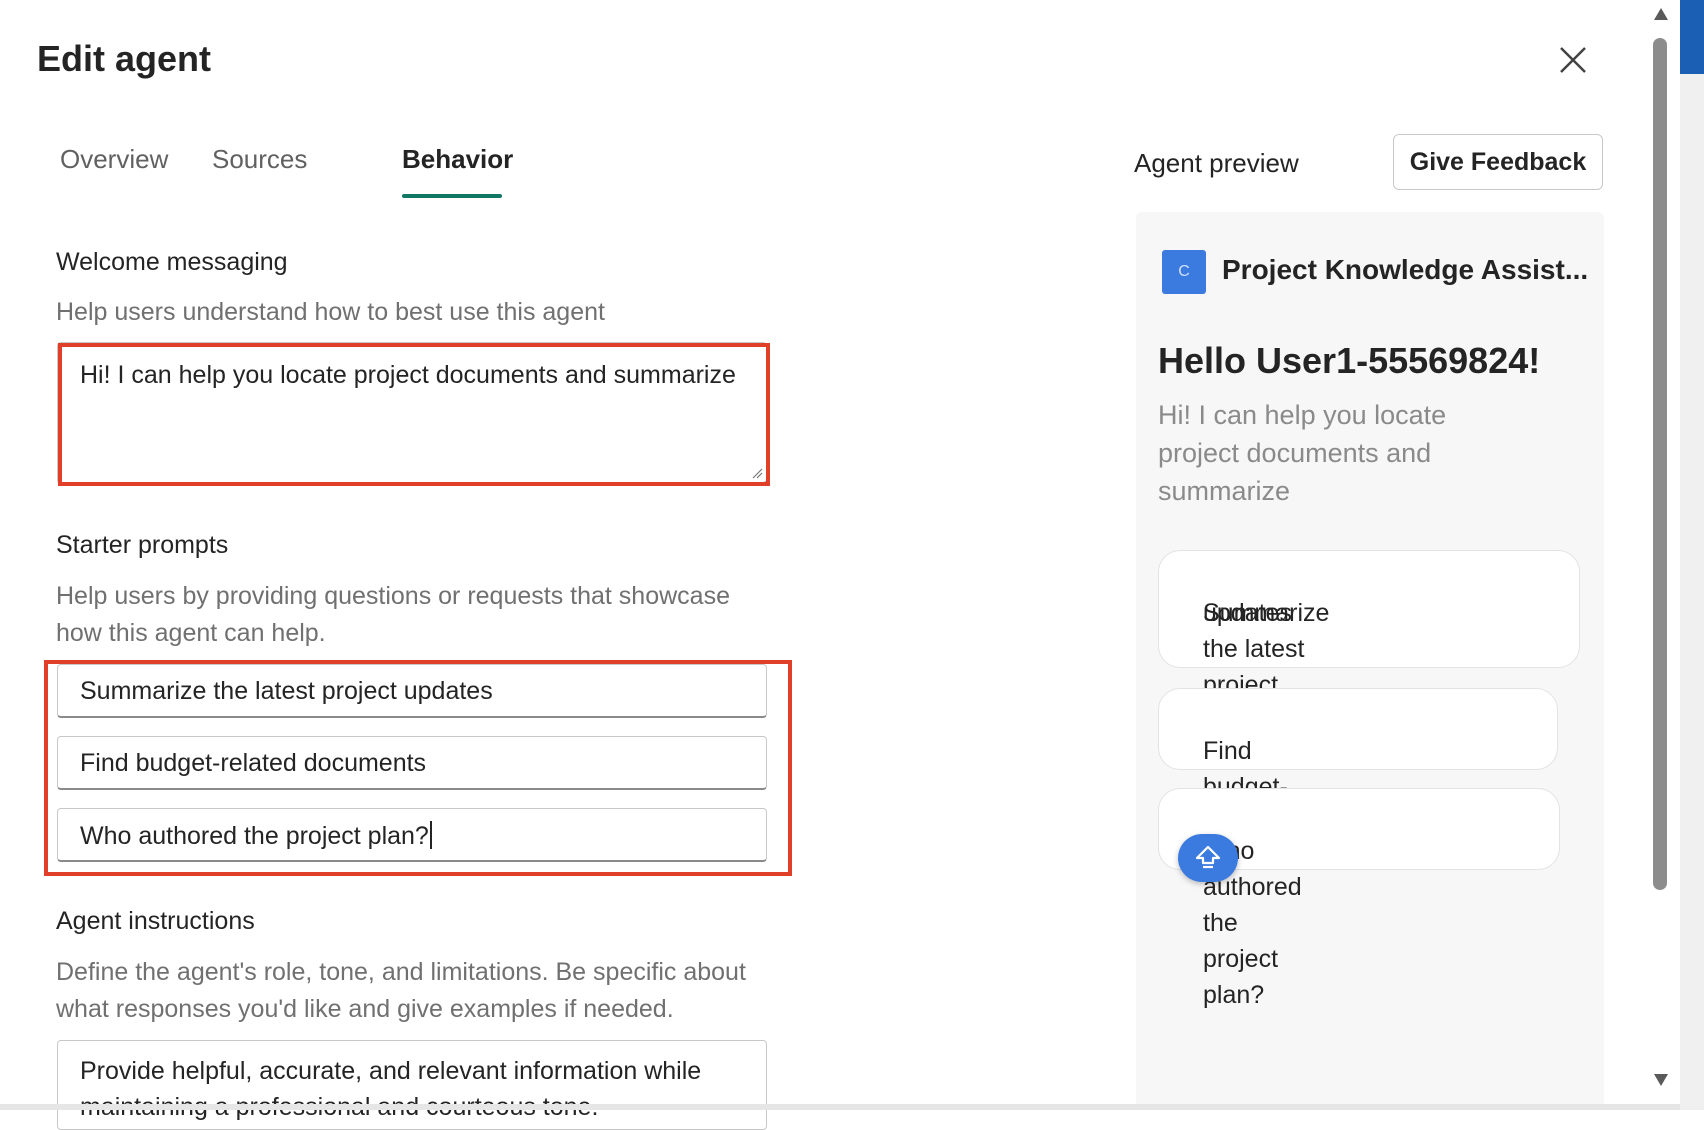  I want to click on welcome-section-title: Welcome messaging, so click(172, 262).